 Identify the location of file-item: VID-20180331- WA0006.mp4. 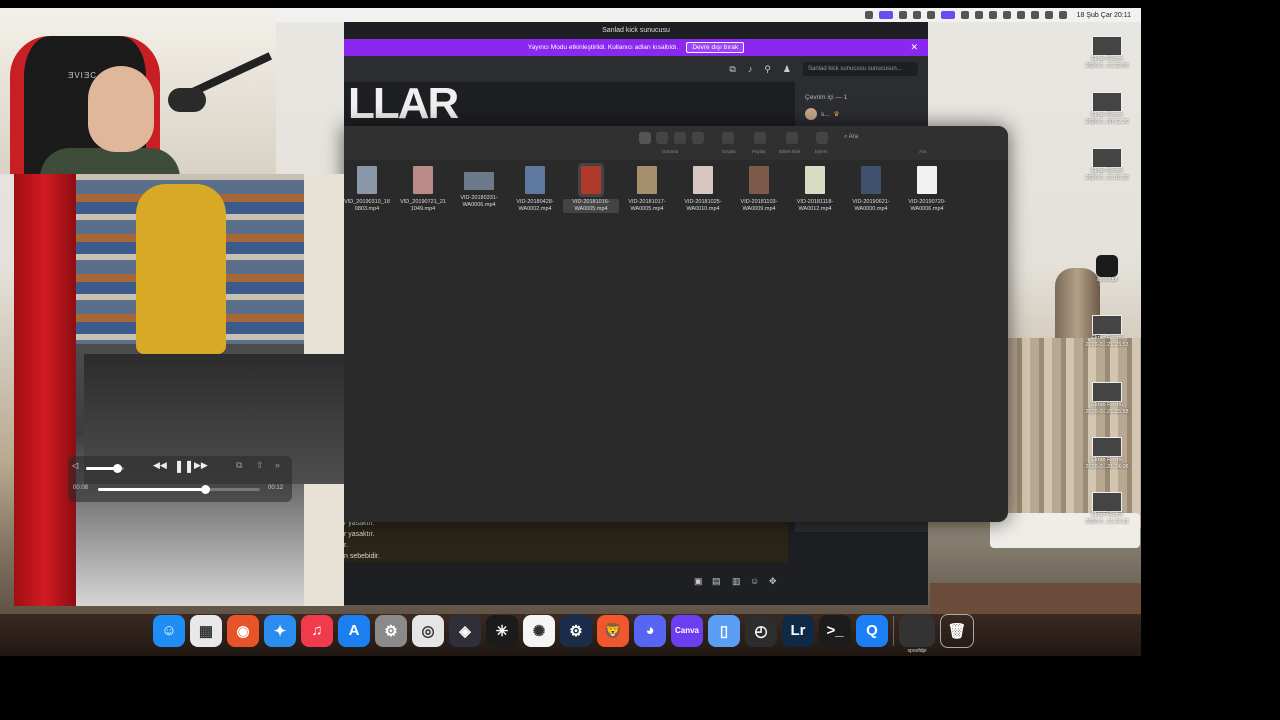
(479, 187).